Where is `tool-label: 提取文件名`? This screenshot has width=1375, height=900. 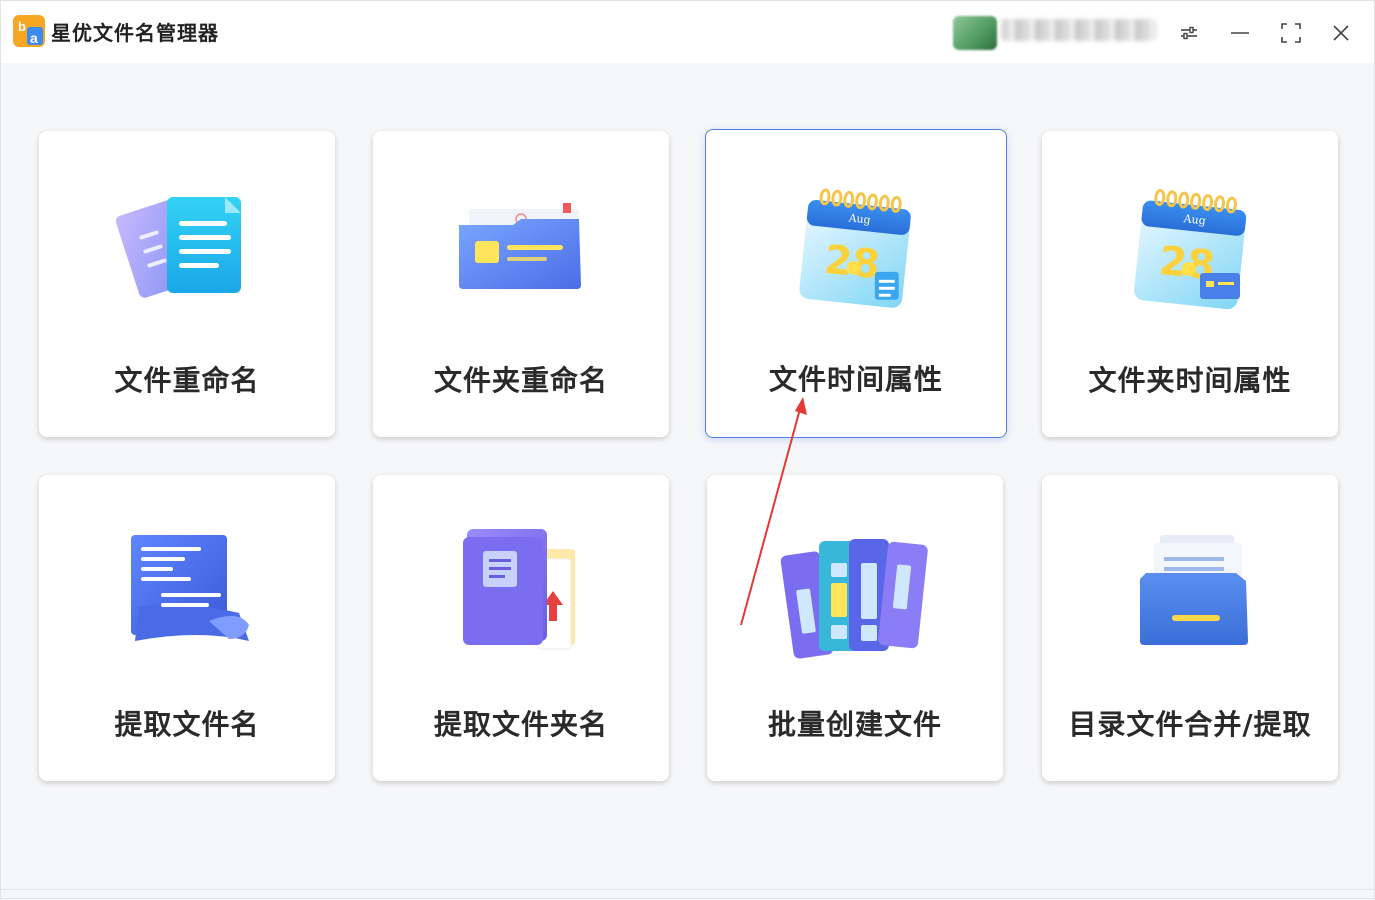
tool-label: 提取文件名 is located at coordinates (187, 724).